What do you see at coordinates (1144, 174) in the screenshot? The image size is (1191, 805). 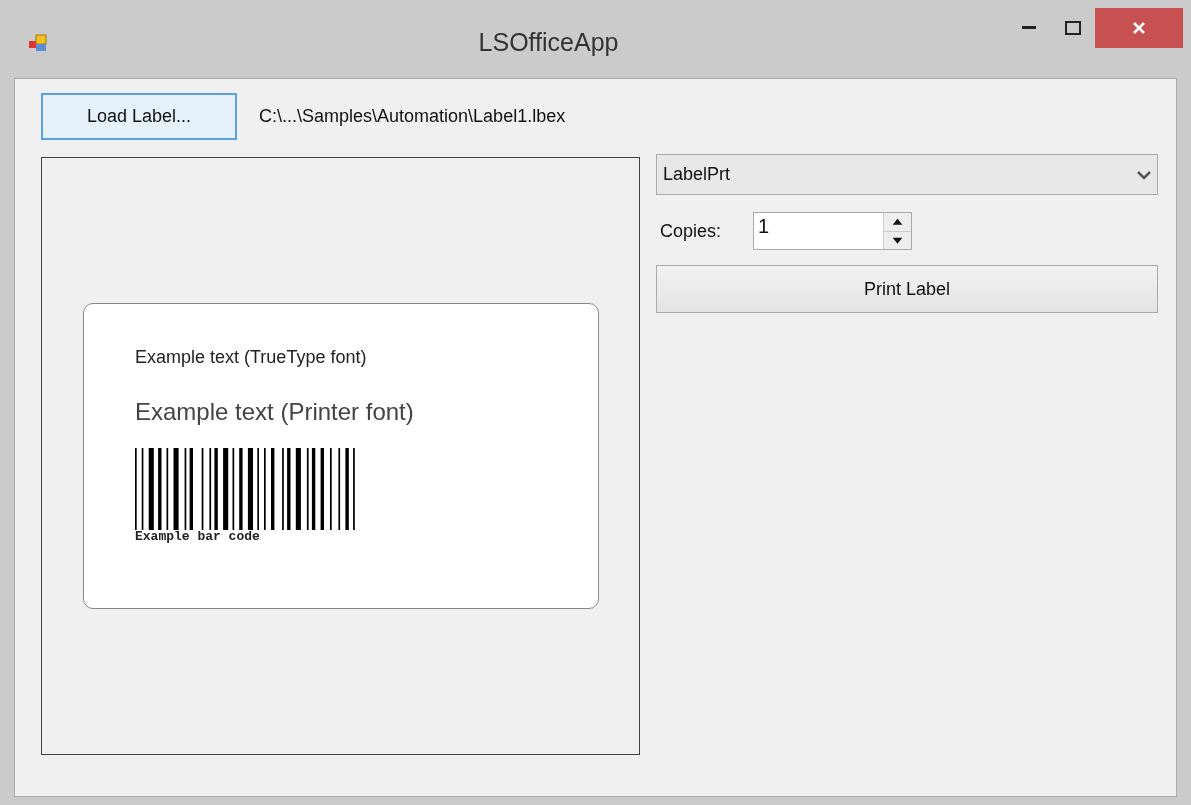 I see `chevron-down-icon` at bounding box center [1144, 174].